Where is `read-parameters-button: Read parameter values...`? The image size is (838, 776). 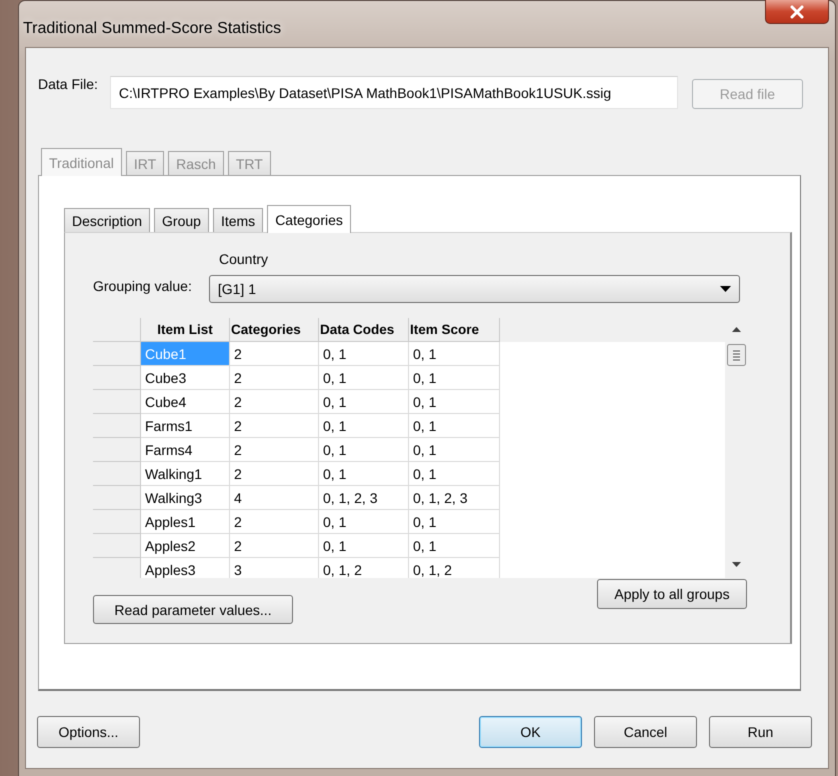 read-parameters-button: Read parameter values... is located at coordinates (193, 609).